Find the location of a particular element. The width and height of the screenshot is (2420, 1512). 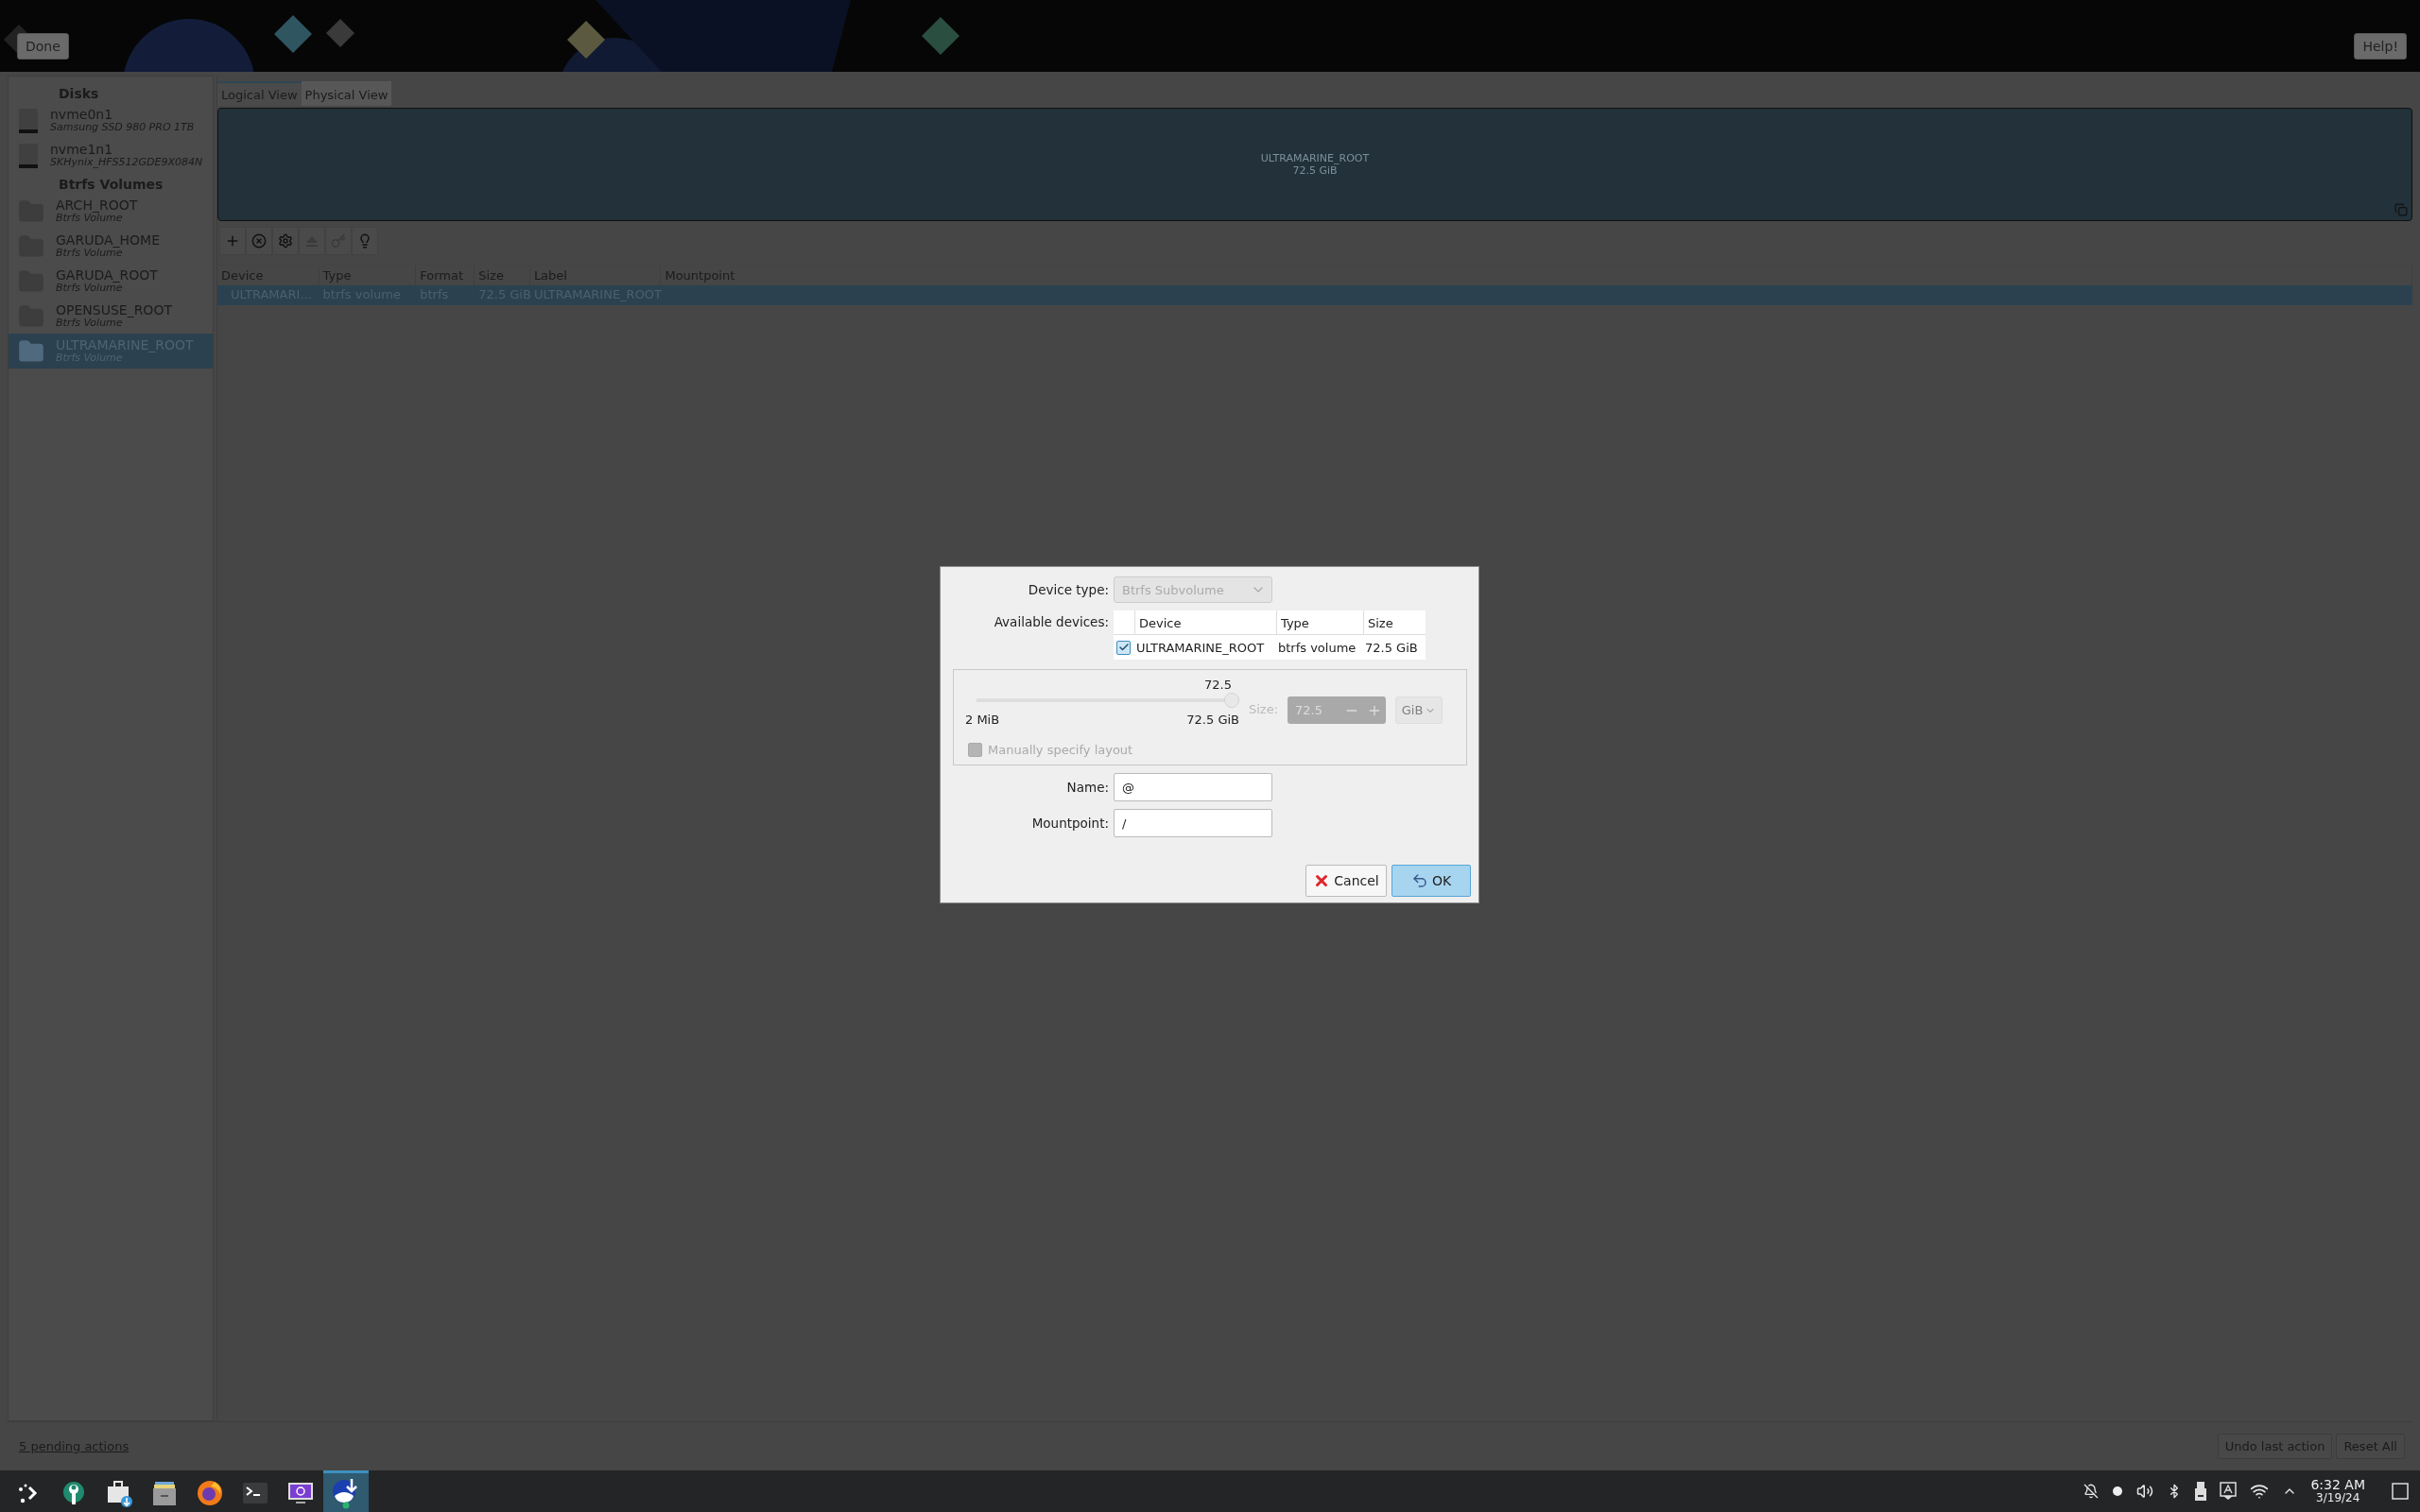

settings-icon is located at coordinates (73, 1492).